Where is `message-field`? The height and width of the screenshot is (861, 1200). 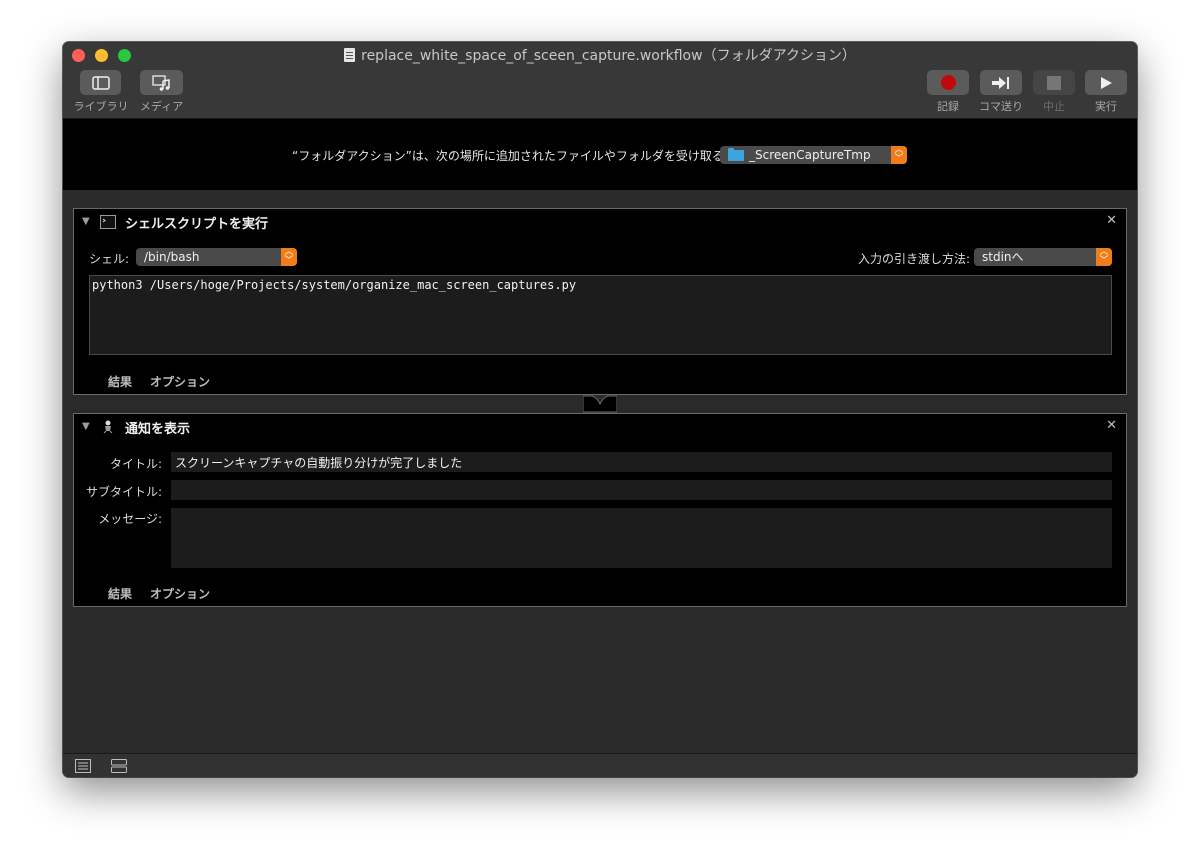
message-field is located at coordinates (641, 538).